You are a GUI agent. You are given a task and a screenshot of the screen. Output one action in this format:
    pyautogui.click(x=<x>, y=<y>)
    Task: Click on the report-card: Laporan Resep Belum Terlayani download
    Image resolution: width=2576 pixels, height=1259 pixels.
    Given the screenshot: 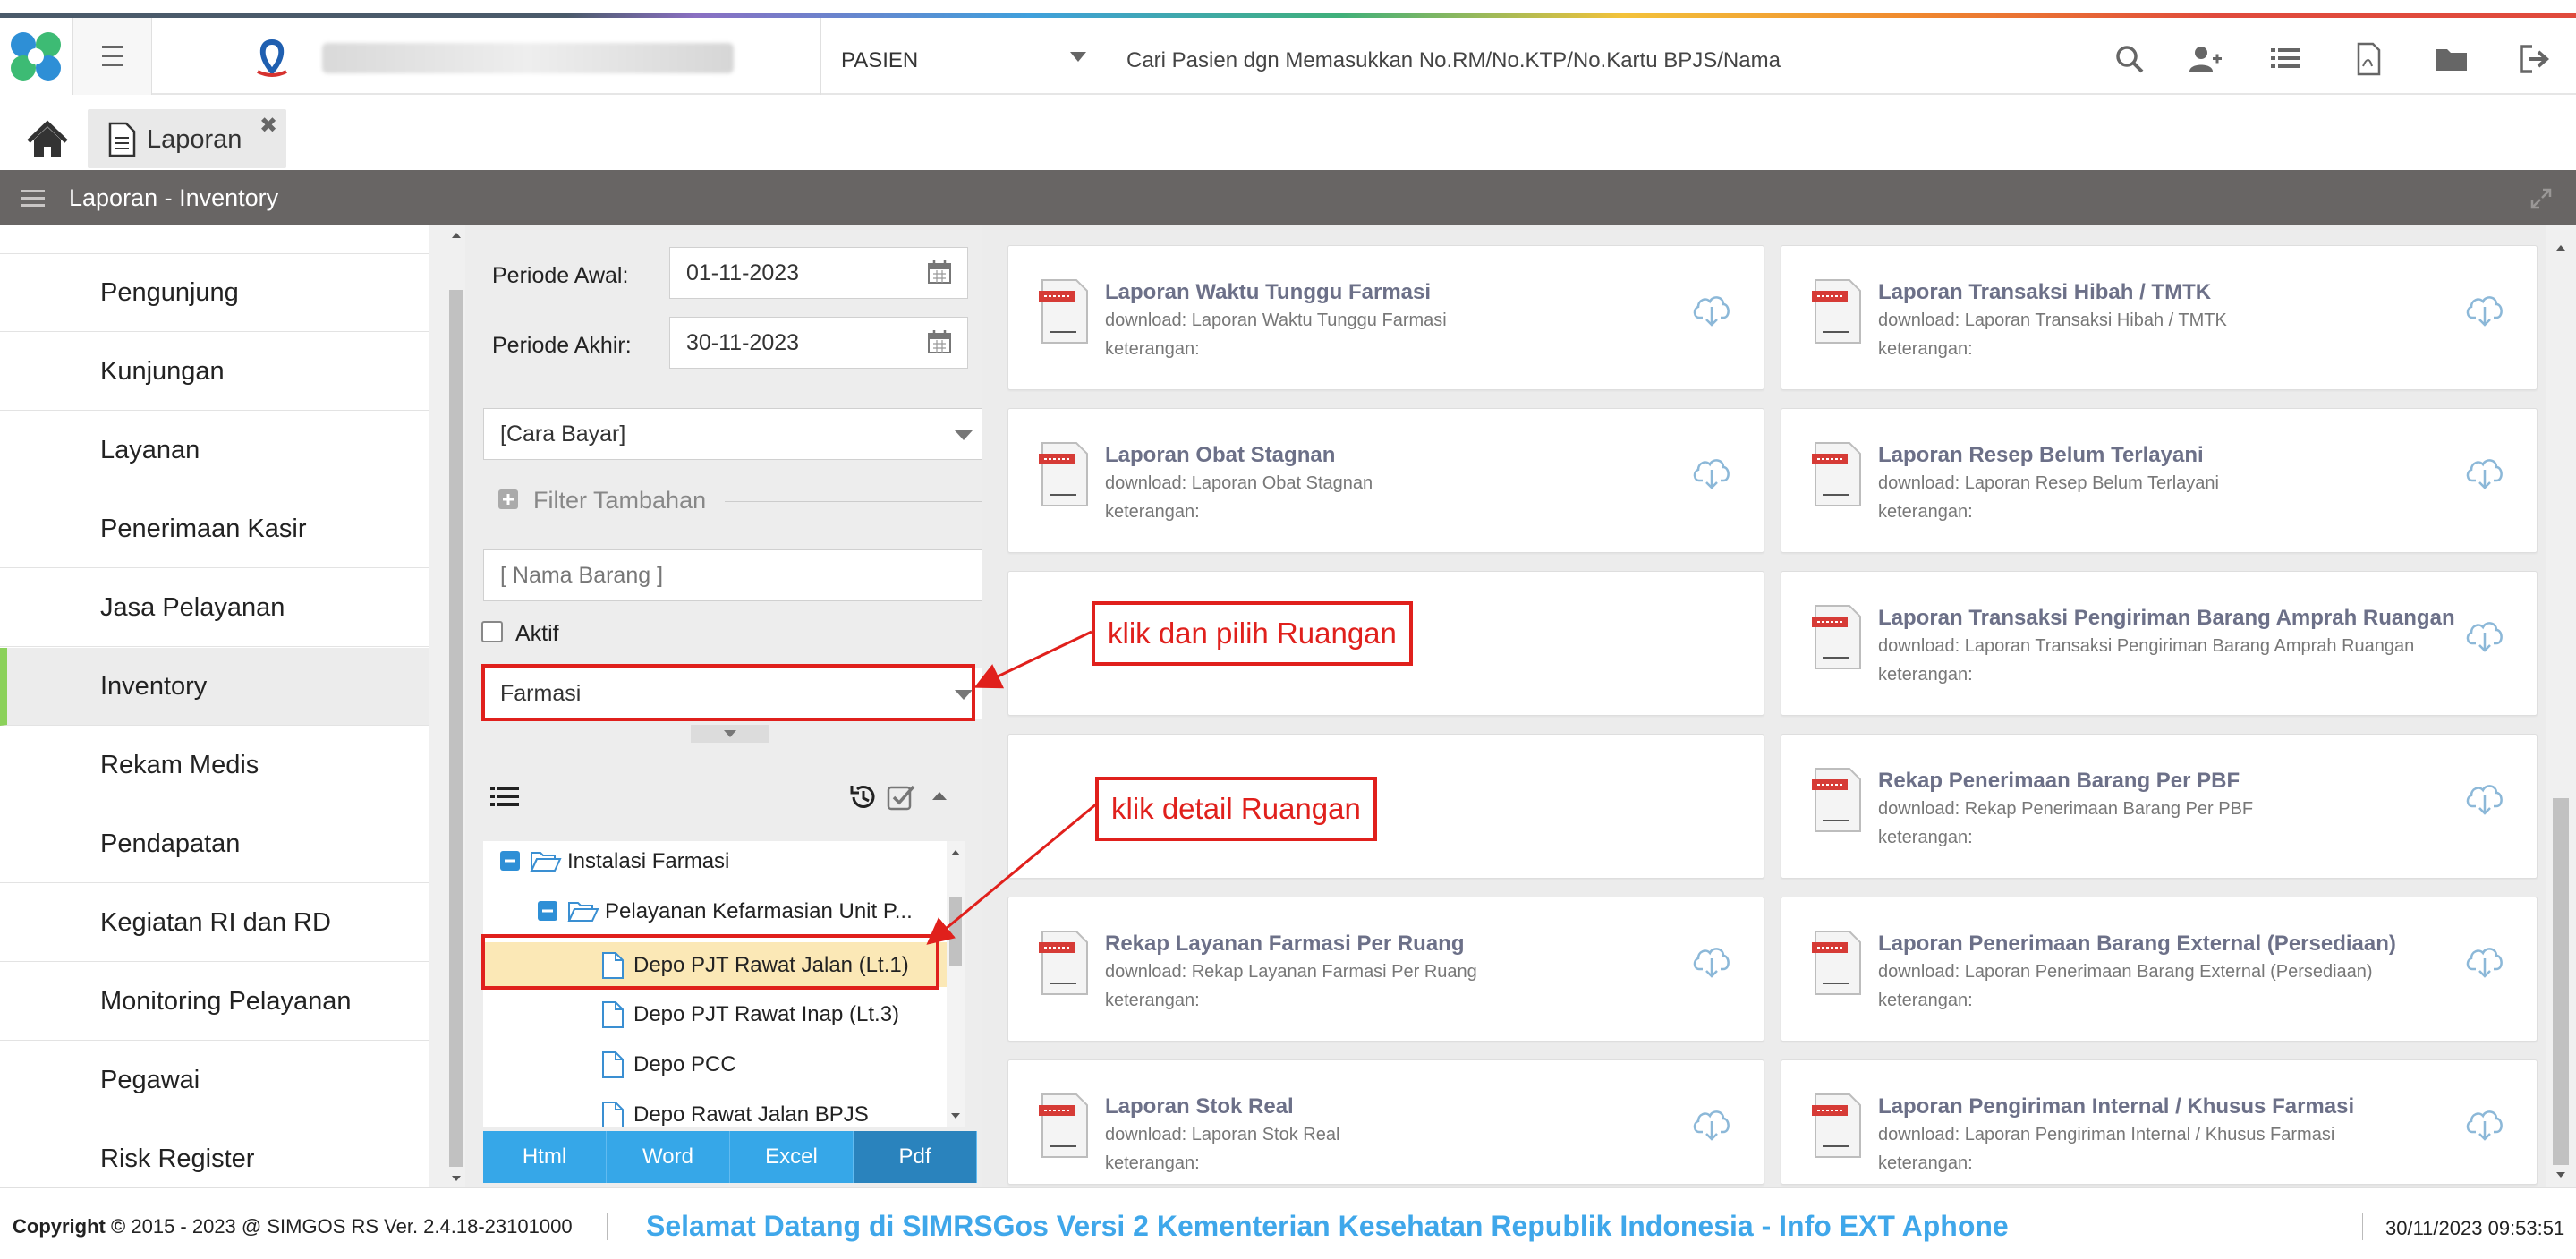 What is the action you would take?
    pyautogui.click(x=2159, y=481)
    